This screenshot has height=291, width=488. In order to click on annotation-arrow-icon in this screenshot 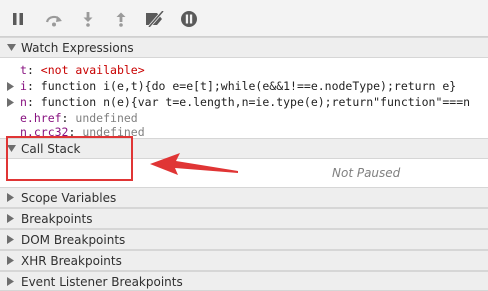, I will do `click(194, 164)`.